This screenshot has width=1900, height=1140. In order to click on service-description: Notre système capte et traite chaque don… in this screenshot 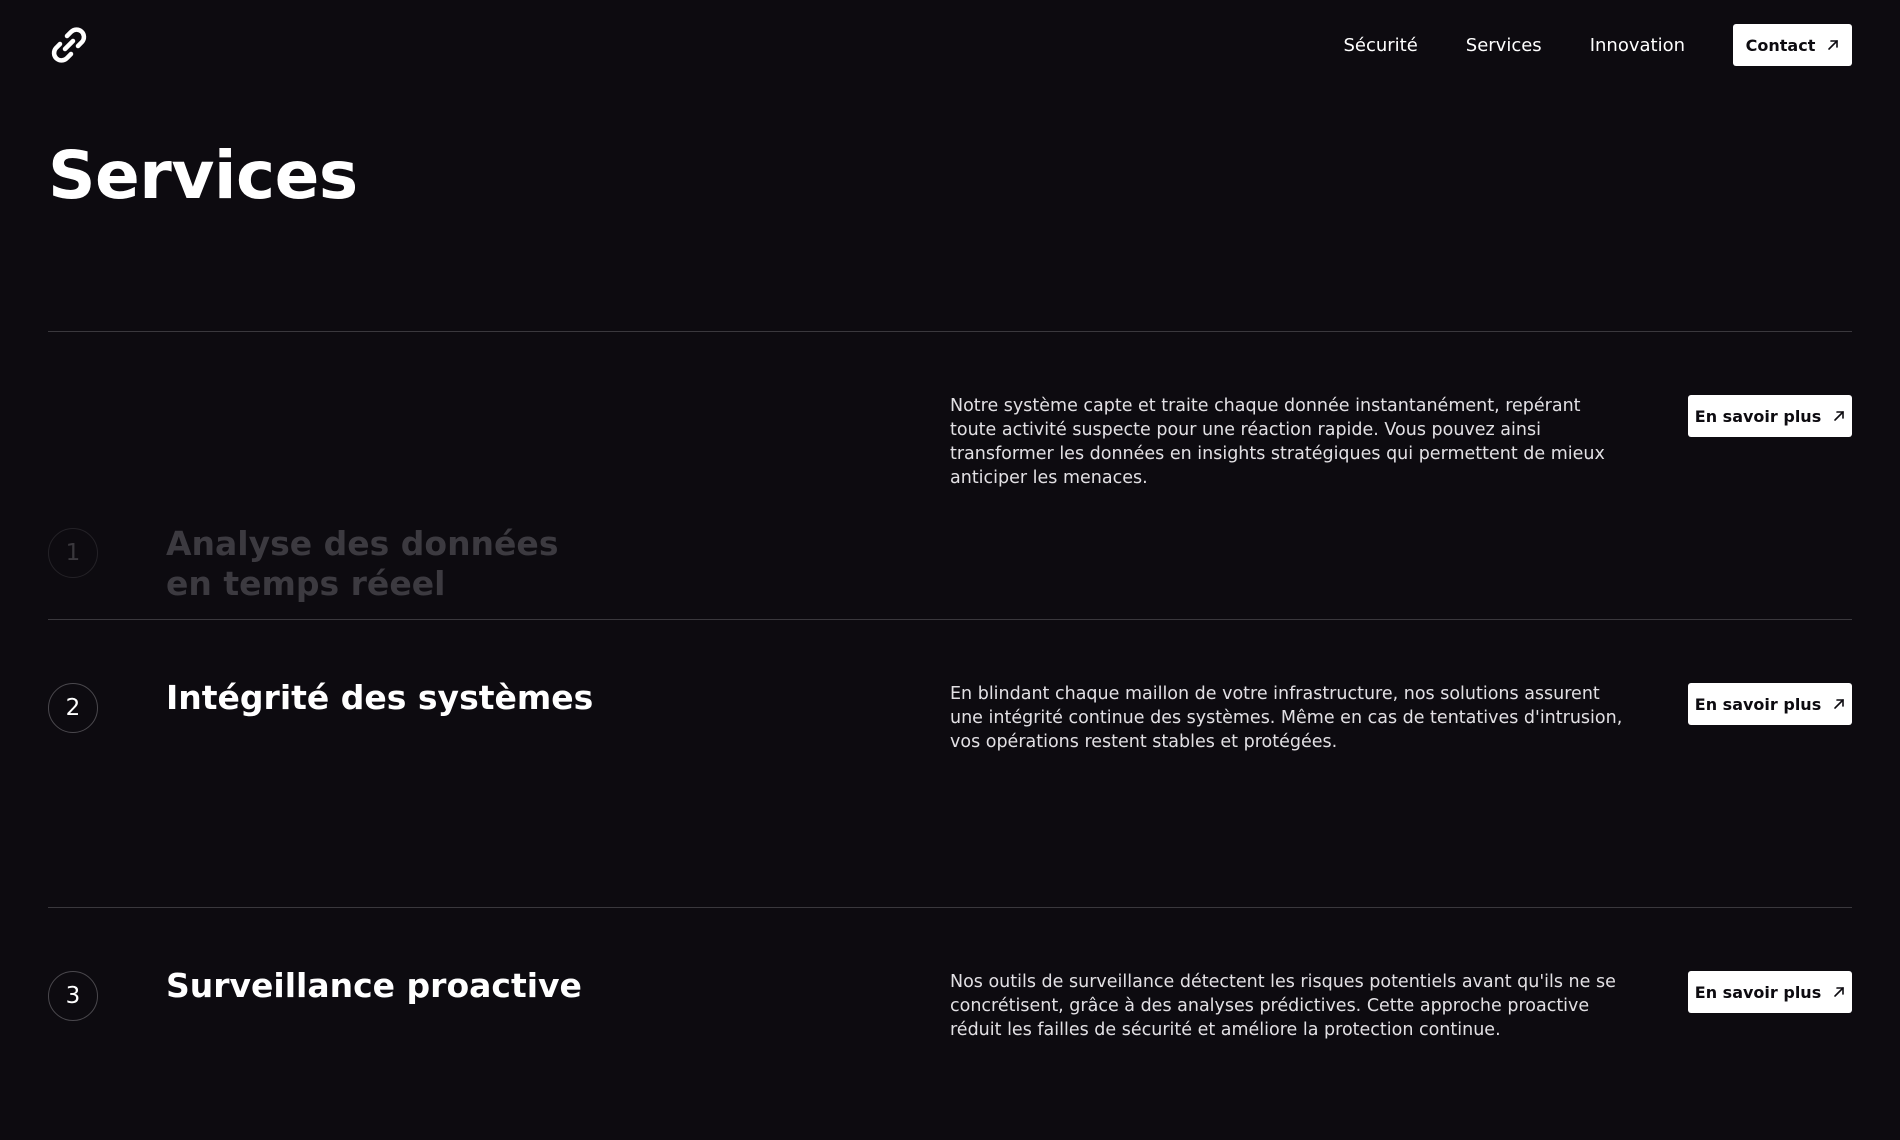, I will do `click(1277, 442)`.